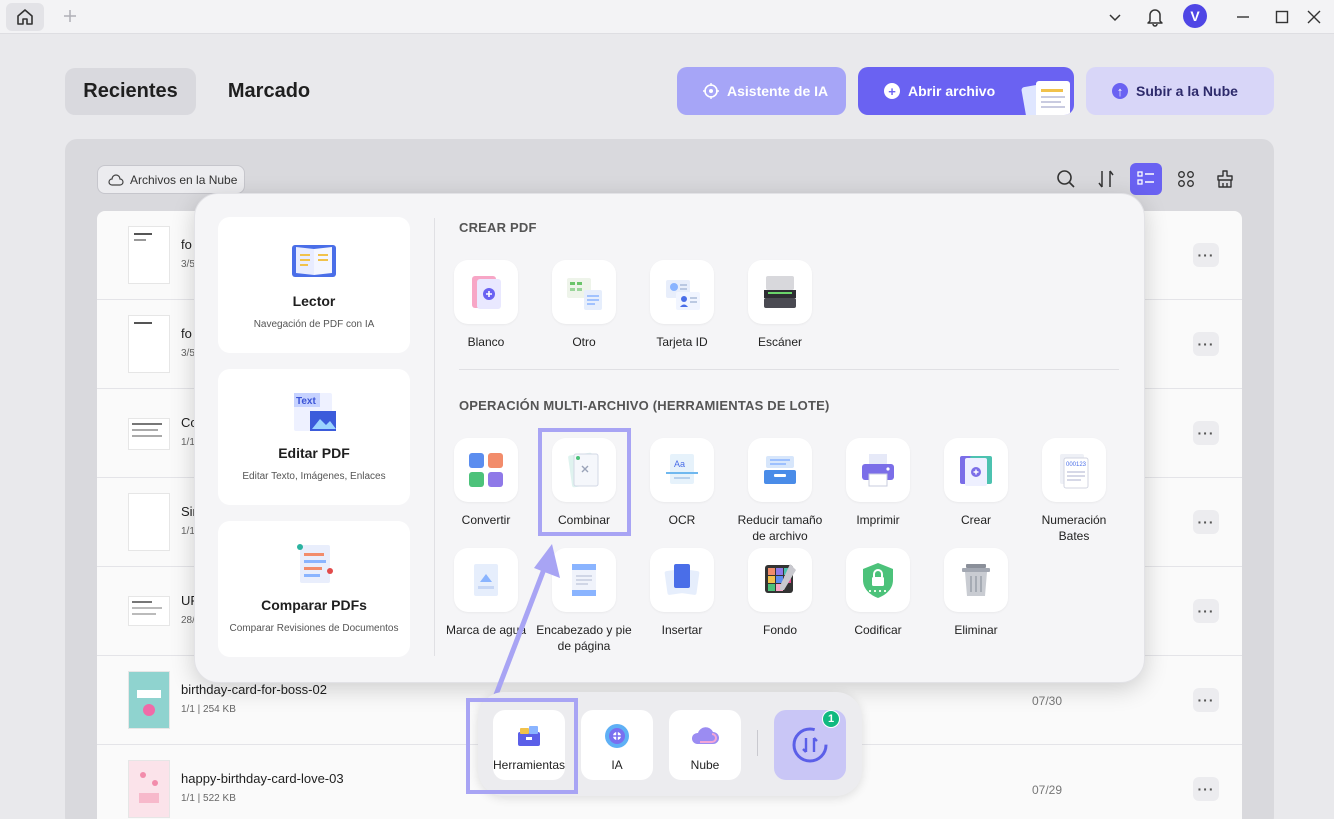 This screenshot has width=1334, height=819. What do you see at coordinates (171, 179) in the screenshot?
I see `cloud-files-chip: Archivos en la Nube` at bounding box center [171, 179].